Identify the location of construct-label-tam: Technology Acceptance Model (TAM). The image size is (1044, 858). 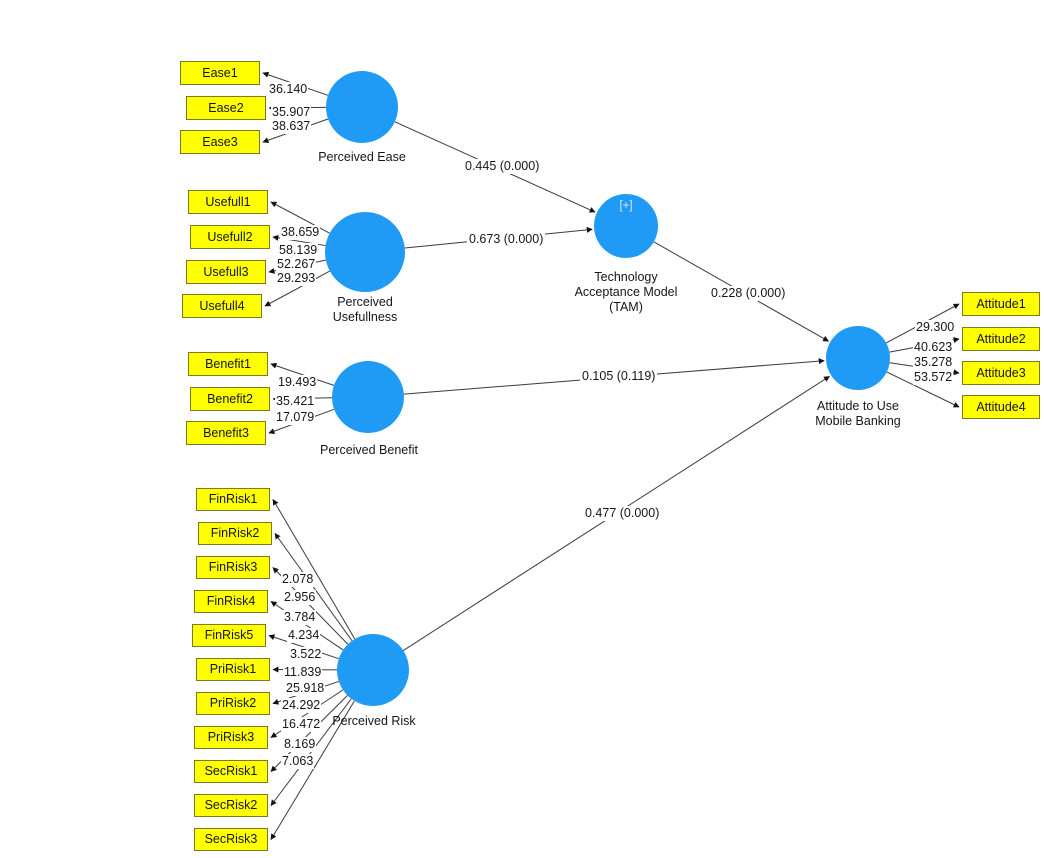
(626, 292).